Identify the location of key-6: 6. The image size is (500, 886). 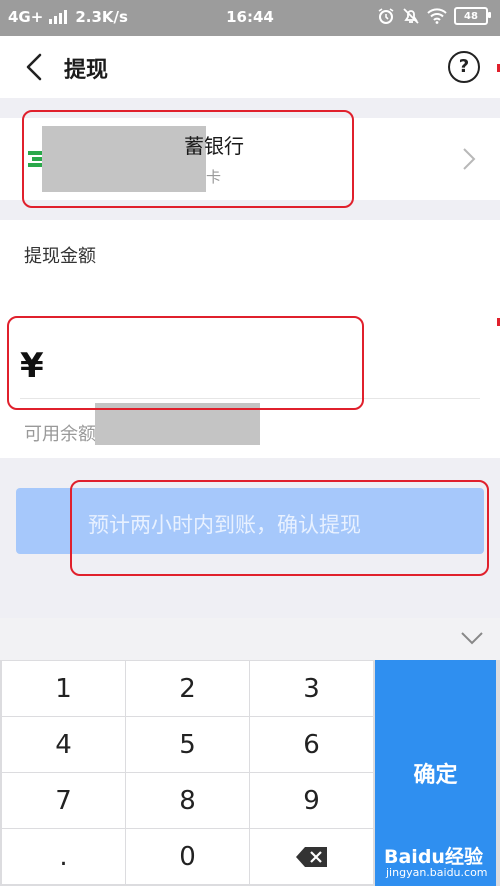
(311, 744).